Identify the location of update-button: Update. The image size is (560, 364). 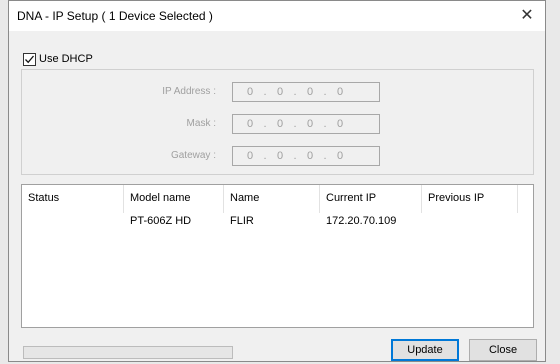
(425, 350).